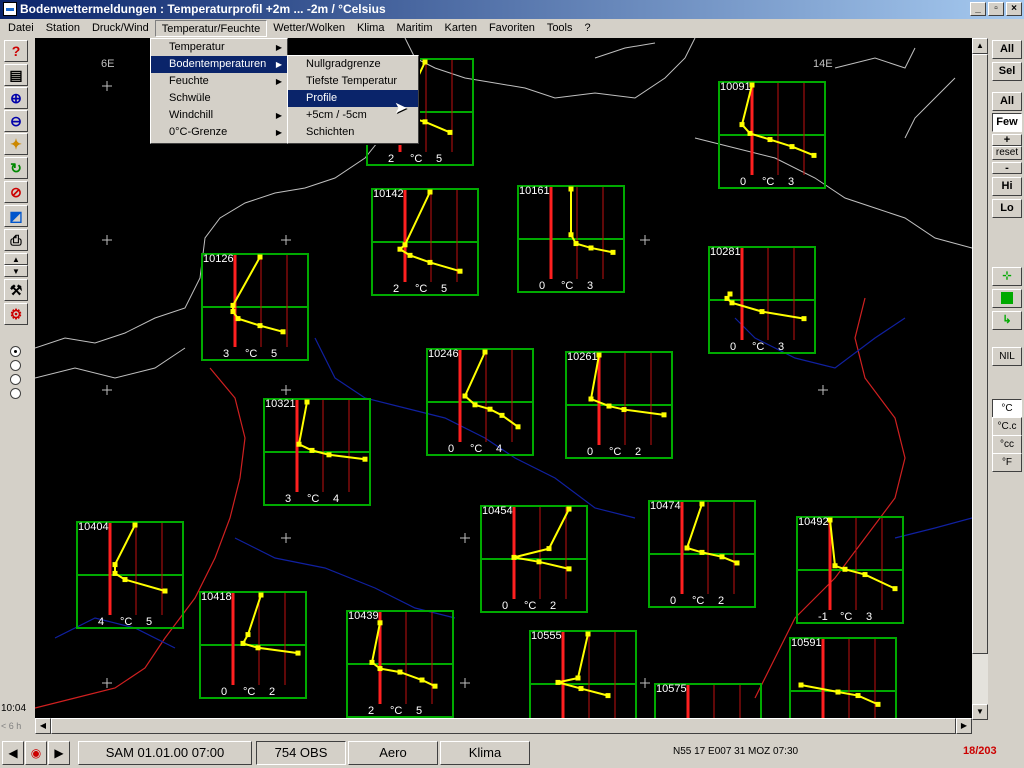 This screenshot has height=768, width=1024. Describe the element at coordinates (843, 677) in the screenshot. I see `station-profile: 10591` at that location.